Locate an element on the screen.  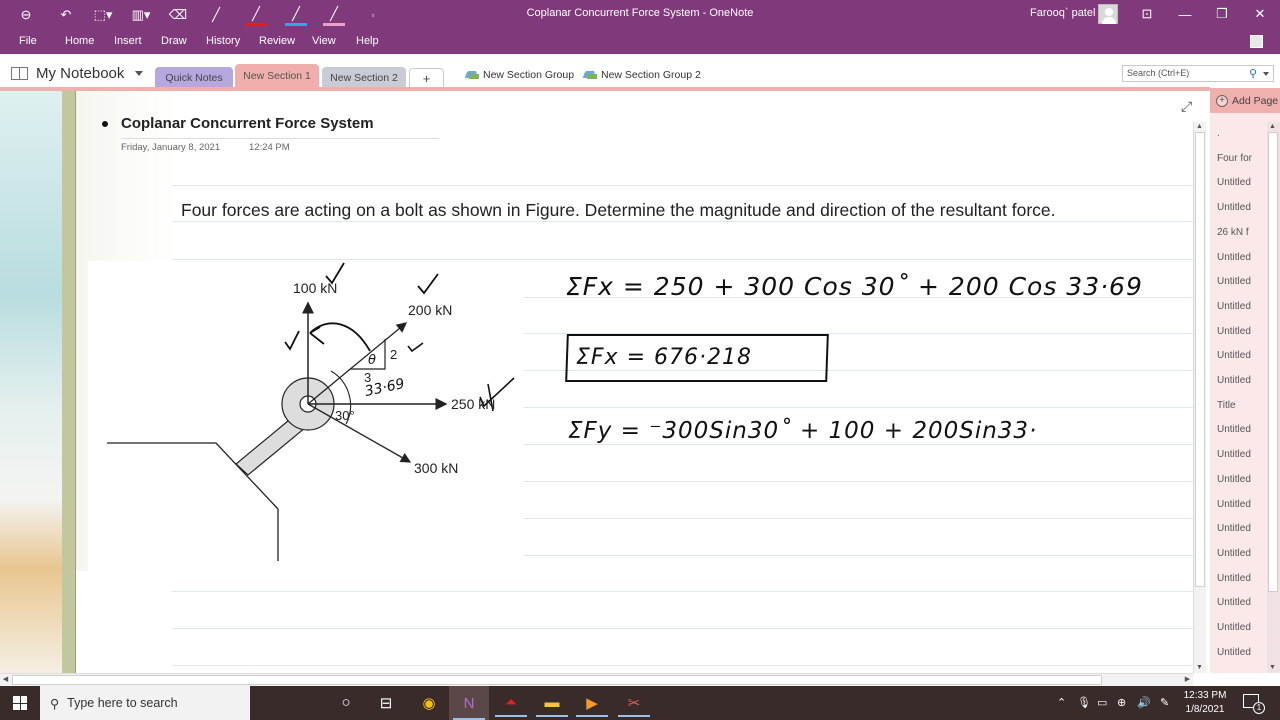
search-input: Search (Ctrl+E) ⚲ is located at coordinates (1198, 73).